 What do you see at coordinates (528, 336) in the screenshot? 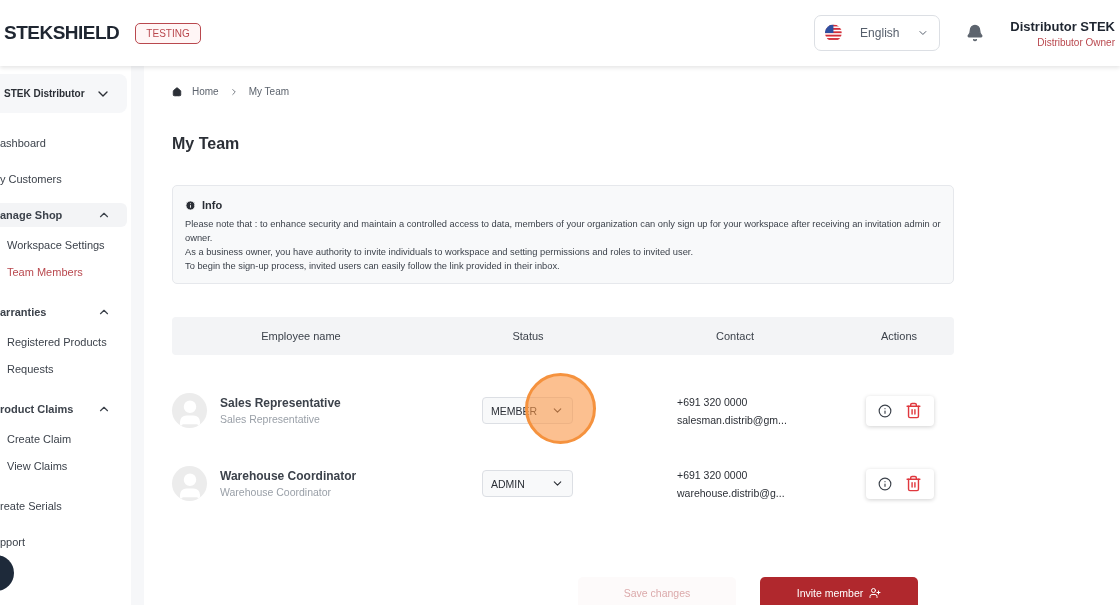
I see `column-header: Status` at bounding box center [528, 336].